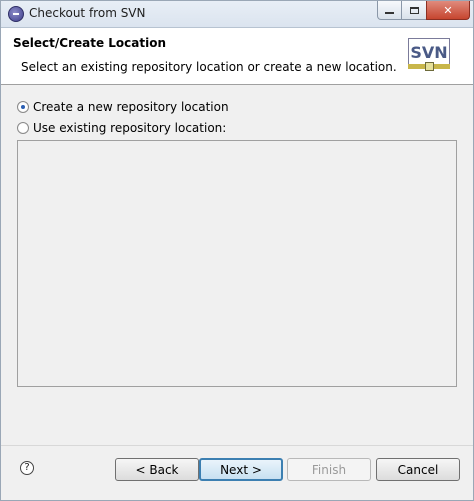 The height and width of the screenshot is (501, 474). Describe the element at coordinates (429, 66) in the screenshot. I see `svn-logo-knob` at that location.